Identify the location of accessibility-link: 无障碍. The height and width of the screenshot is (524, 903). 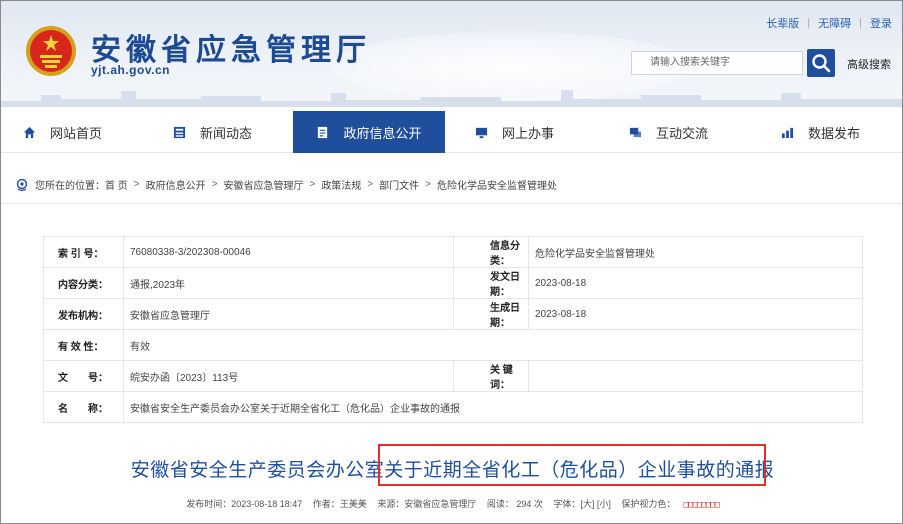
(834, 23).